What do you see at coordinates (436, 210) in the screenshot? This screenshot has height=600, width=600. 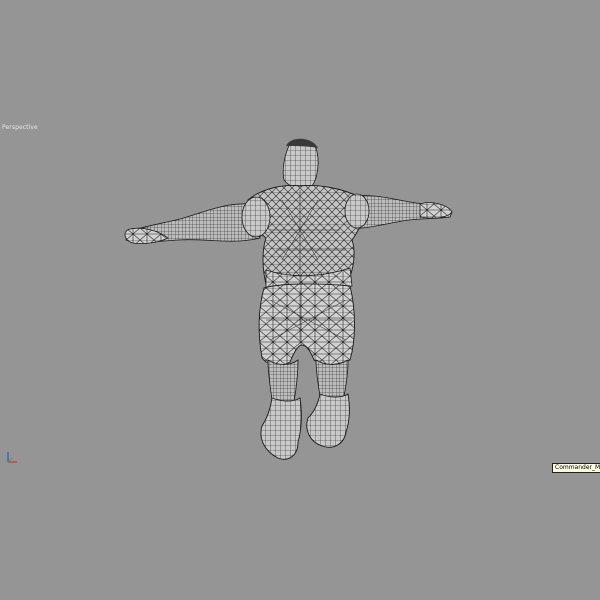 I see `right-hand` at bounding box center [436, 210].